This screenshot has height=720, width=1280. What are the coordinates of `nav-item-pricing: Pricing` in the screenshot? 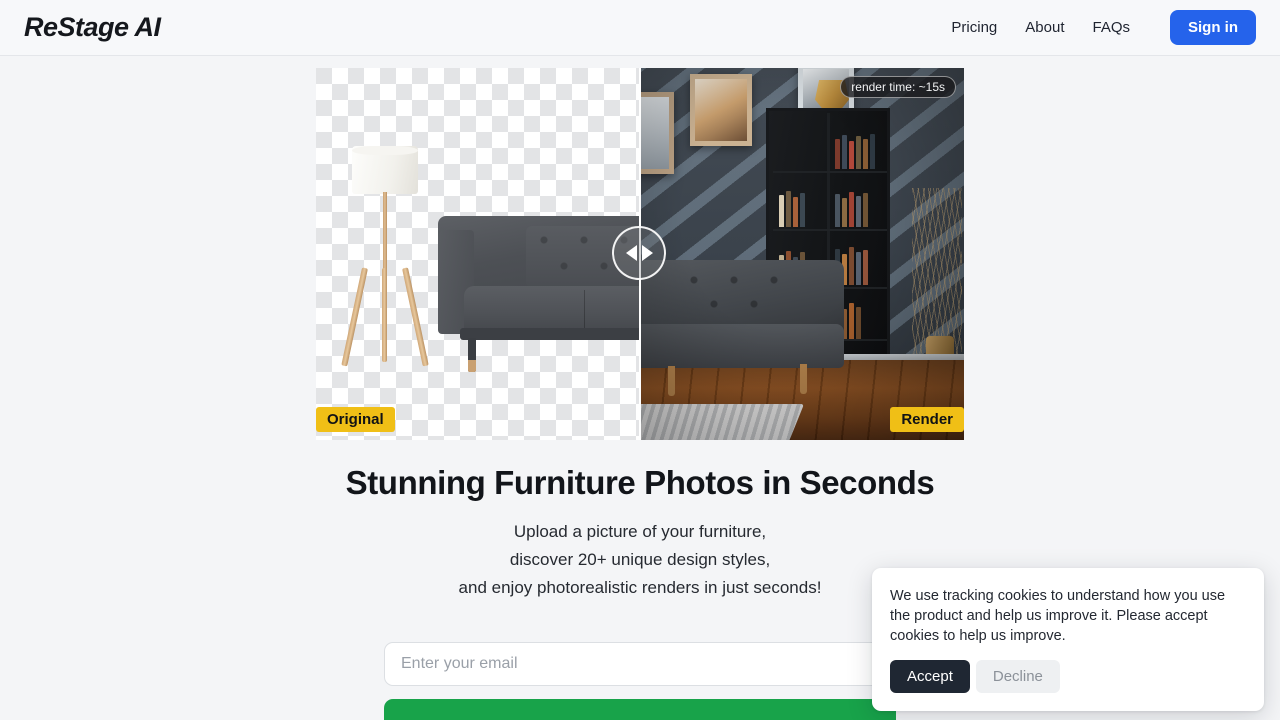 It's located at (974, 27).